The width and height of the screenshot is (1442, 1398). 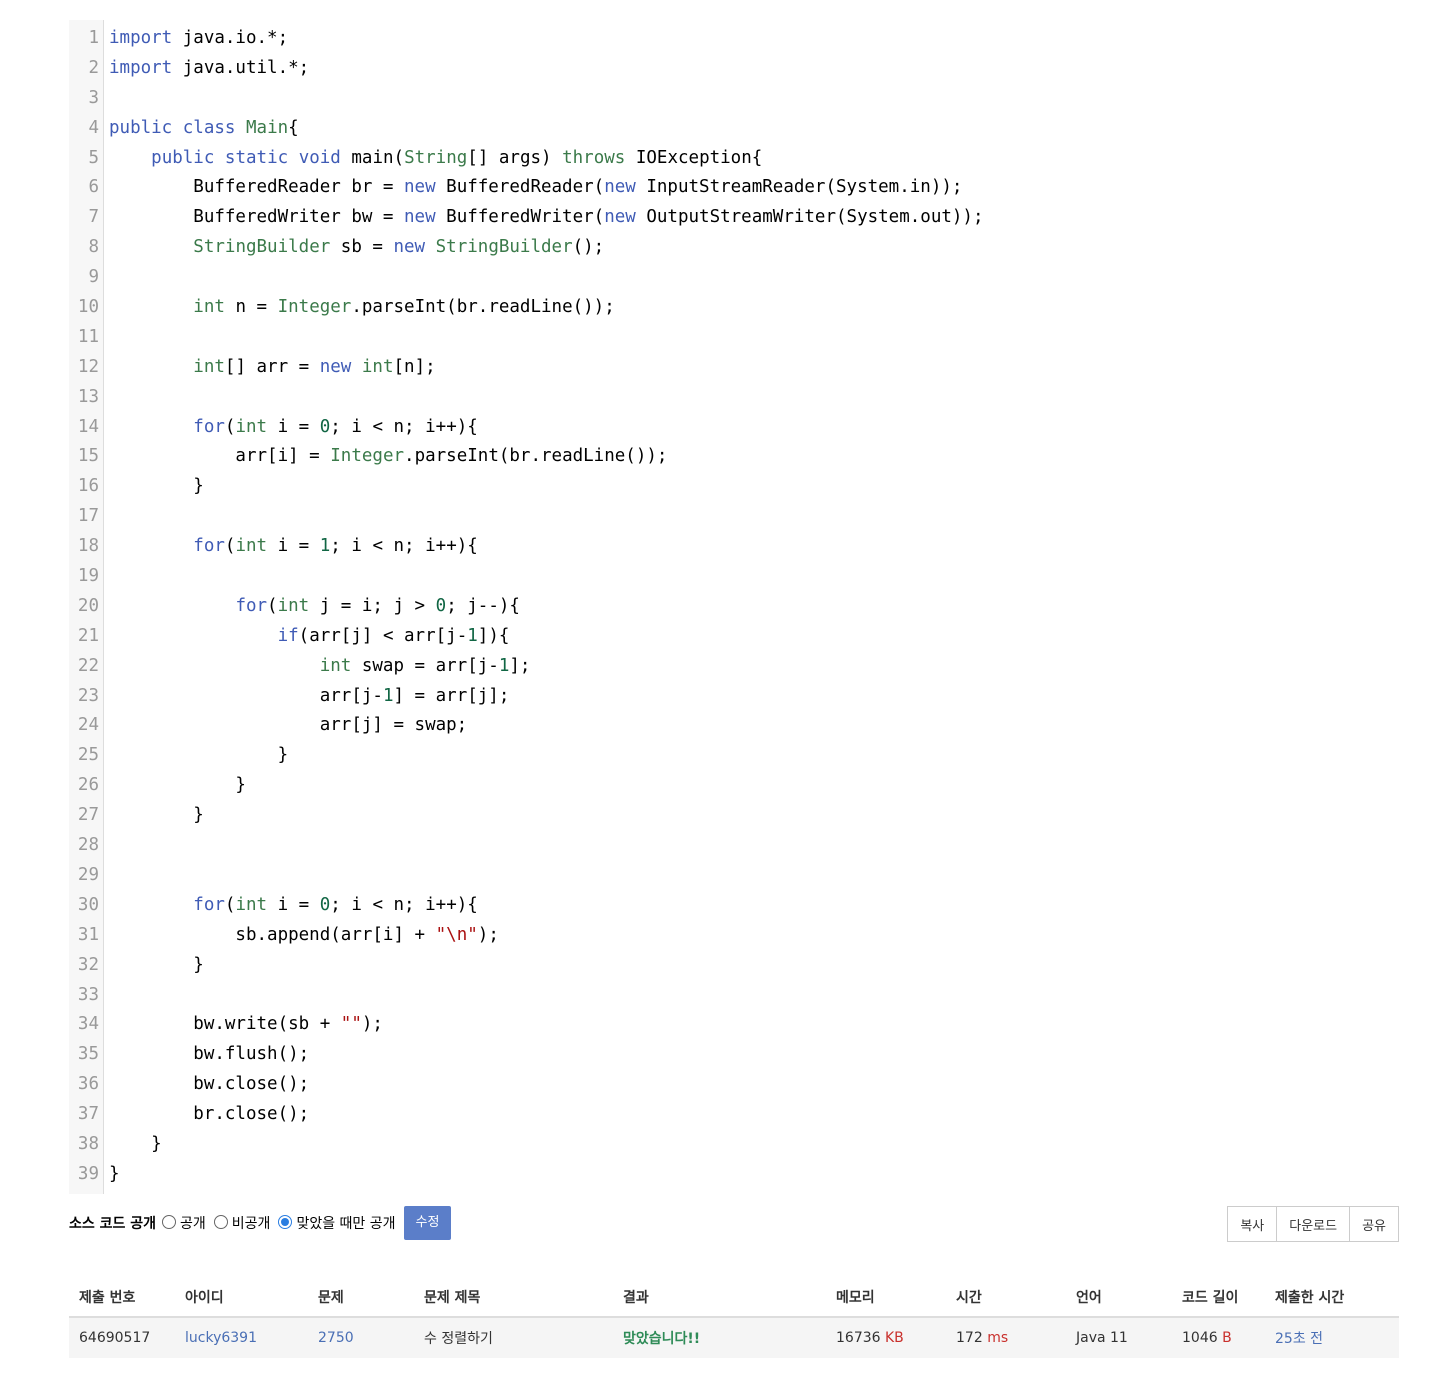 What do you see at coordinates (361, 1298) in the screenshot?
I see `header-problem: 문제` at bounding box center [361, 1298].